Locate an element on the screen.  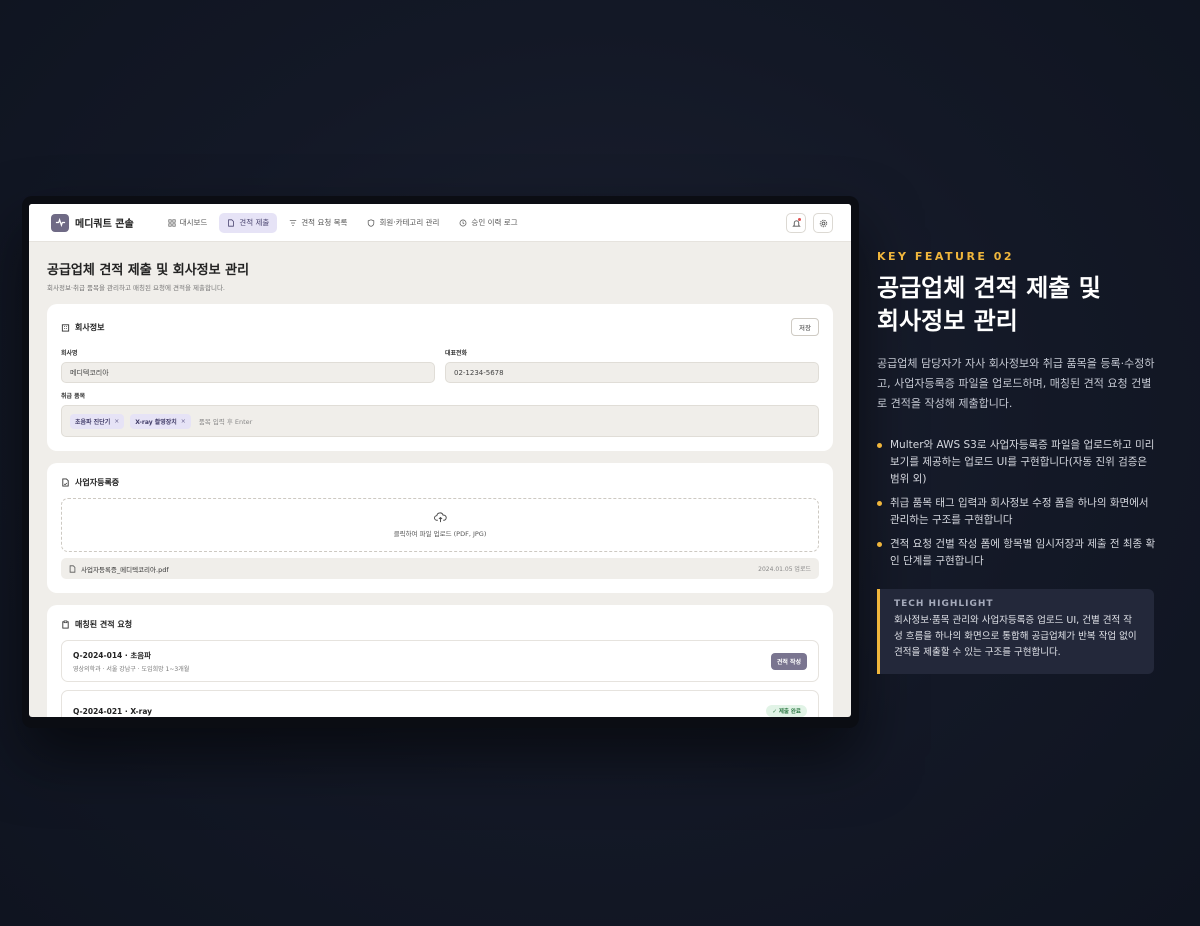
nav-member-category: 회원·카테고리 관리 is located at coordinates (403, 223).